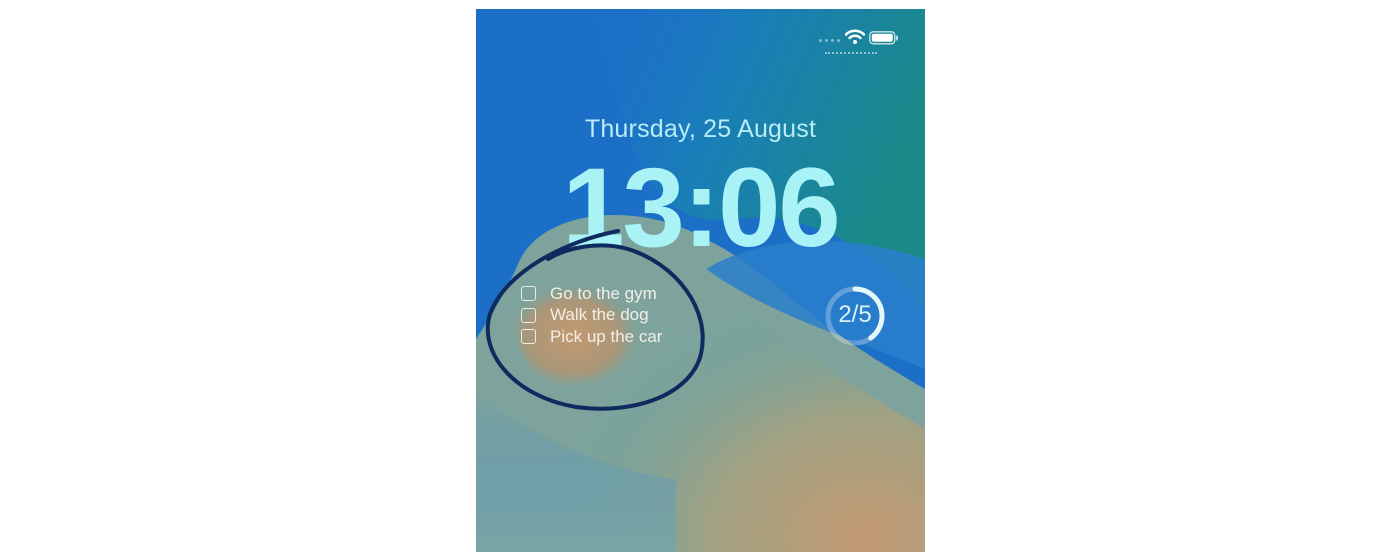 The height and width of the screenshot is (552, 1400). I want to click on reminder-item: Walk the dog, so click(591, 316).